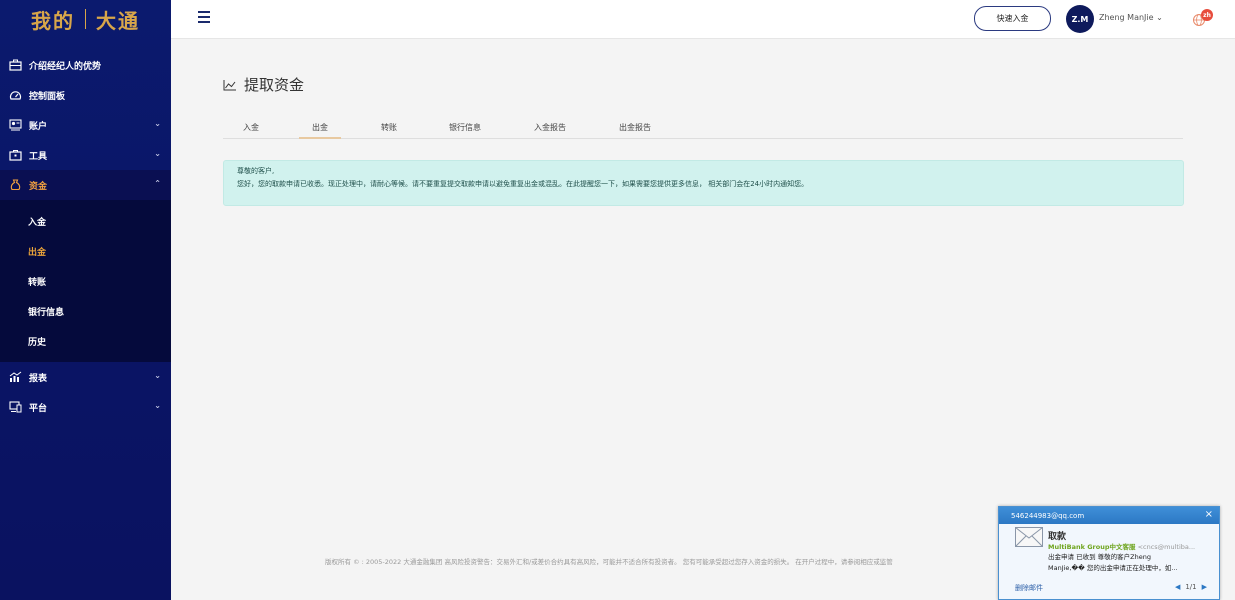 This screenshot has height=600, width=1235. Describe the element at coordinates (703, 19) in the screenshot. I see `top-header: 快速入金 Z.M Zheng ManJie ⌄ zh` at that location.